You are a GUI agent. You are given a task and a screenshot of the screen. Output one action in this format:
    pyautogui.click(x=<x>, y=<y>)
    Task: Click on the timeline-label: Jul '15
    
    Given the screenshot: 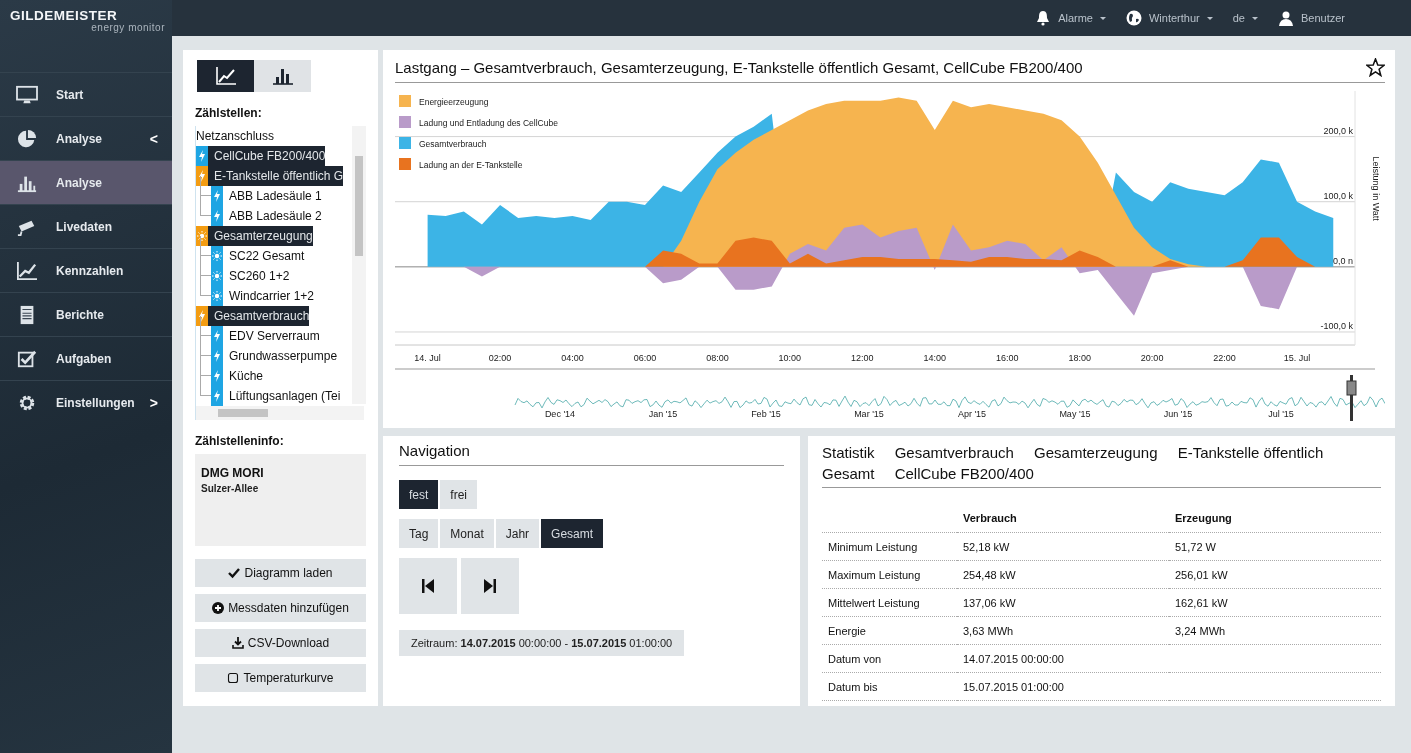 What is the action you would take?
    pyautogui.click(x=1281, y=414)
    